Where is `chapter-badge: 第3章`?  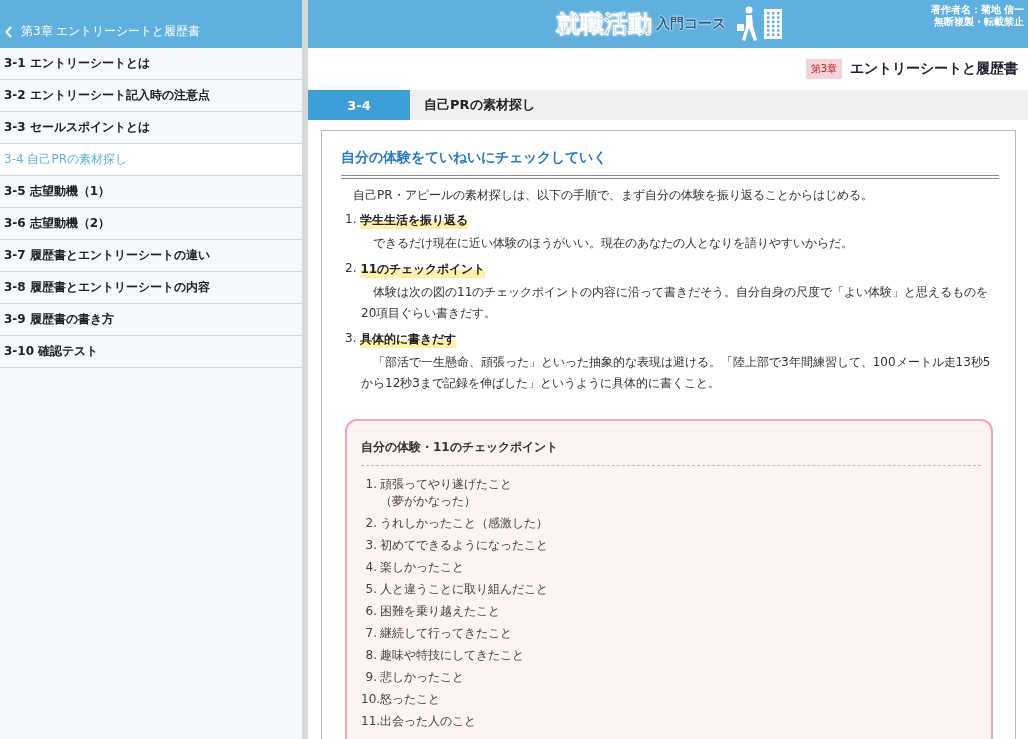
chapter-badge: 第3章 is located at coordinates (823, 69).